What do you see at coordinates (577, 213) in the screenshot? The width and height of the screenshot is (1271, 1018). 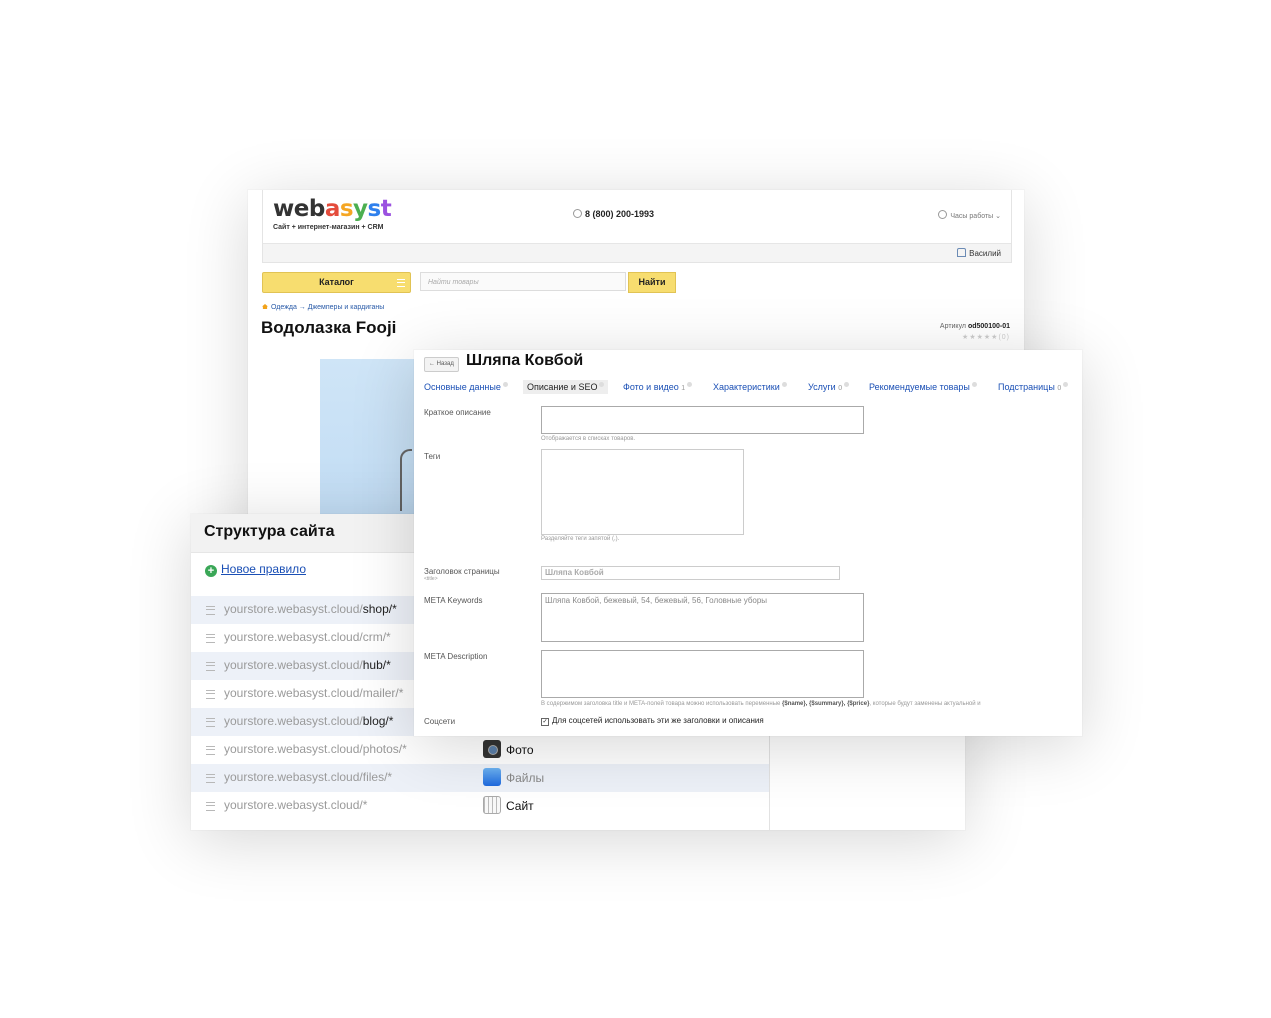 I see `phone-icon` at bounding box center [577, 213].